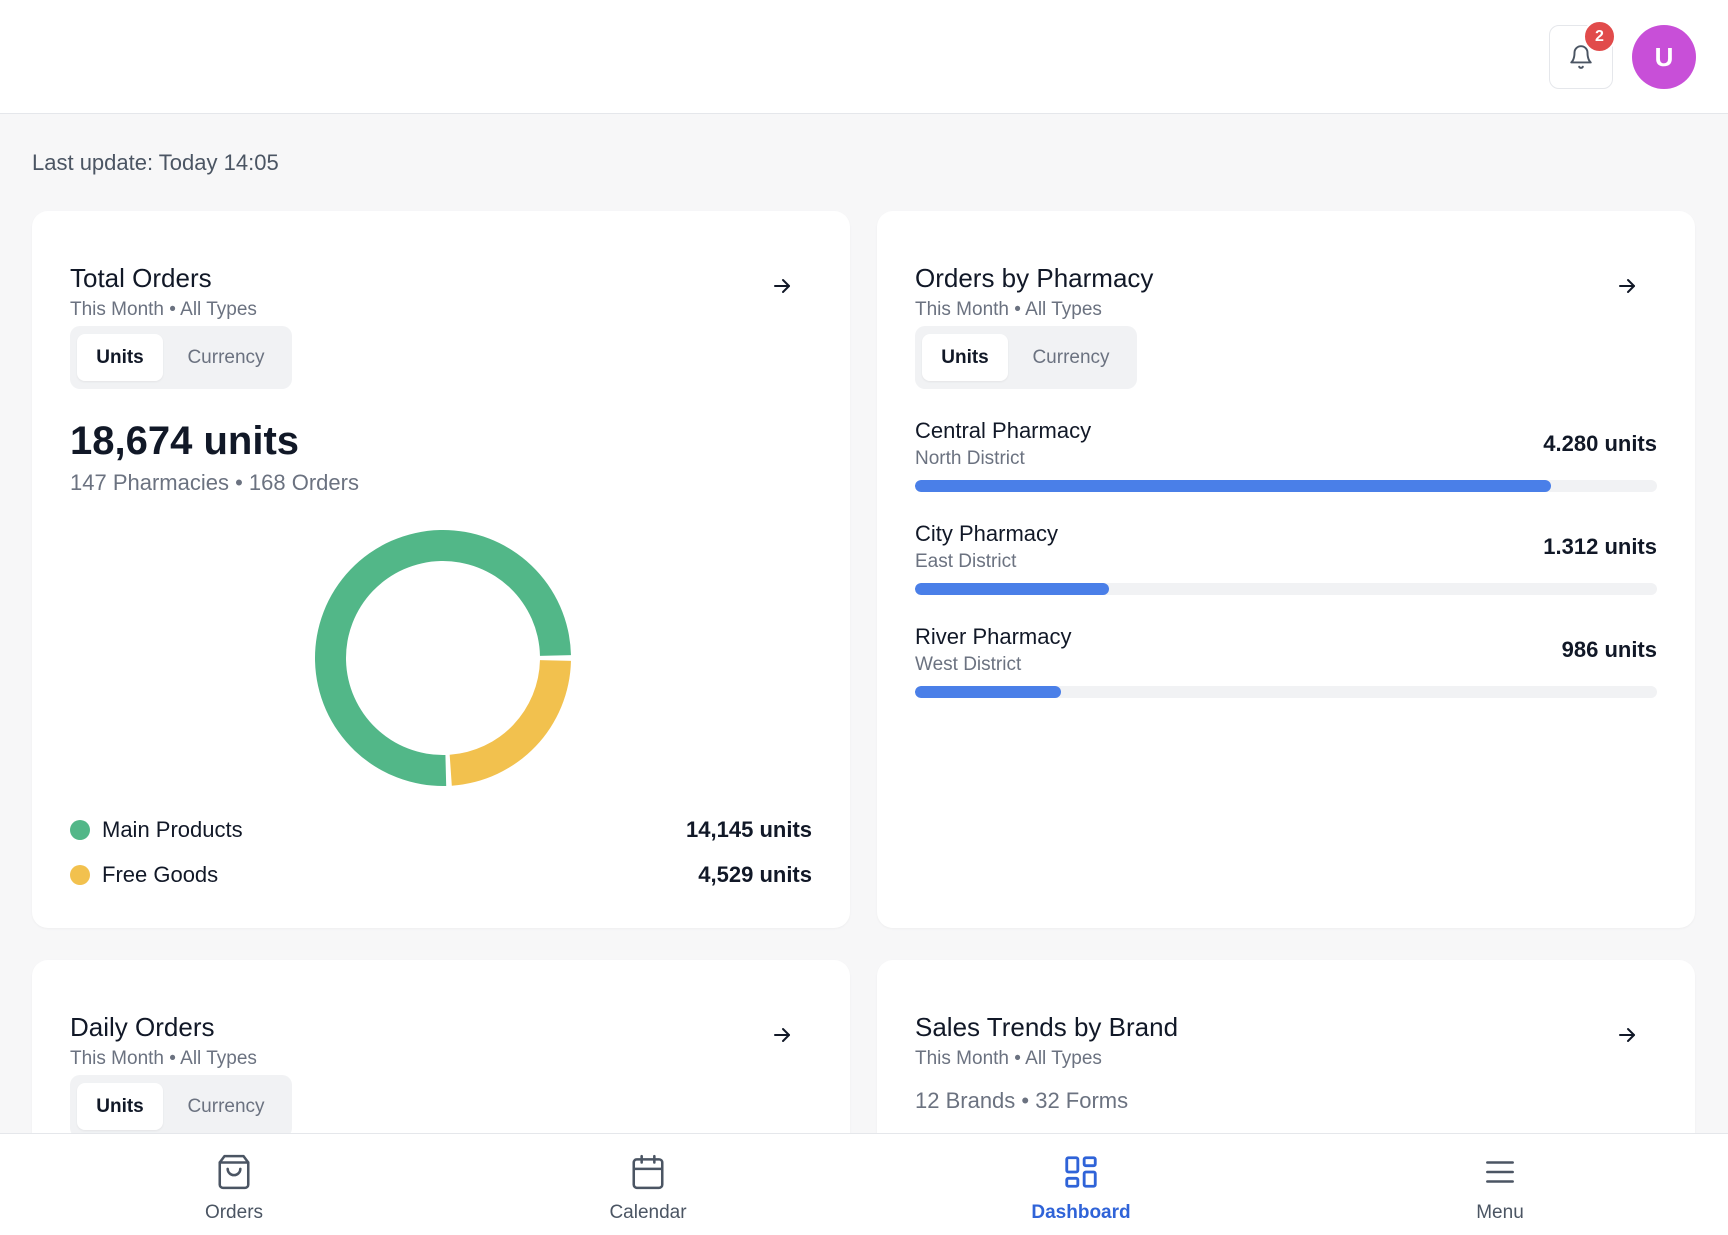 The height and width of the screenshot is (1235, 1728). Describe the element at coordinates (749, 829) in the screenshot. I see `legend-value: 14,145 units` at that location.